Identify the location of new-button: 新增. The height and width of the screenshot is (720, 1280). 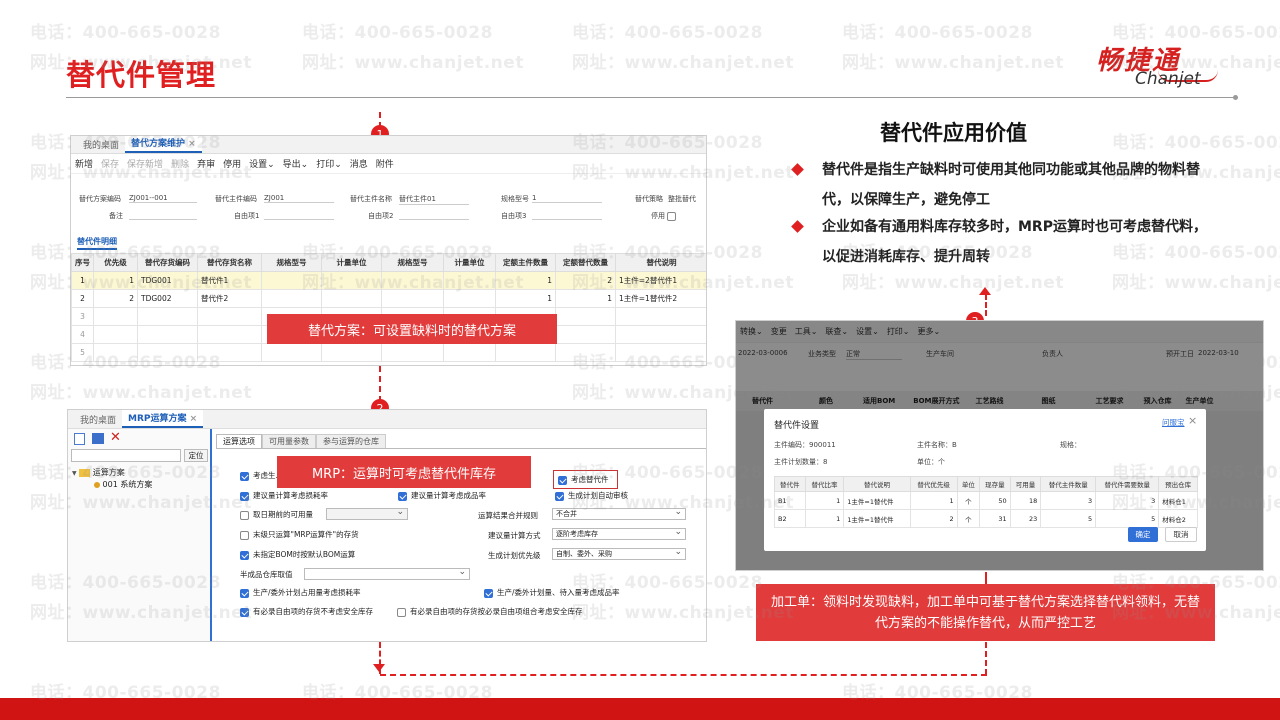
(84, 163).